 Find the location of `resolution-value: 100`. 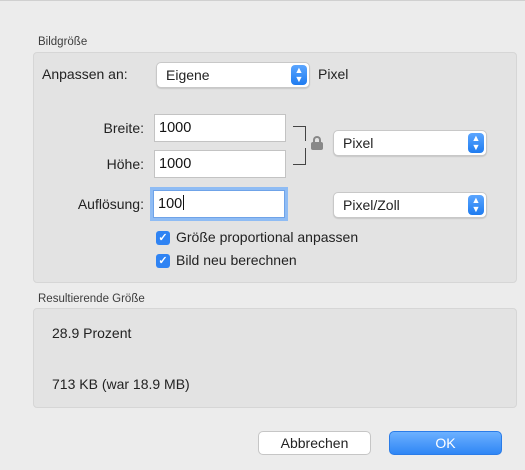

resolution-value: 100 is located at coordinates (170, 204).